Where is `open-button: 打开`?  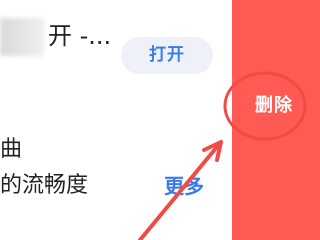 open-button: 打开 is located at coordinates (167, 55).